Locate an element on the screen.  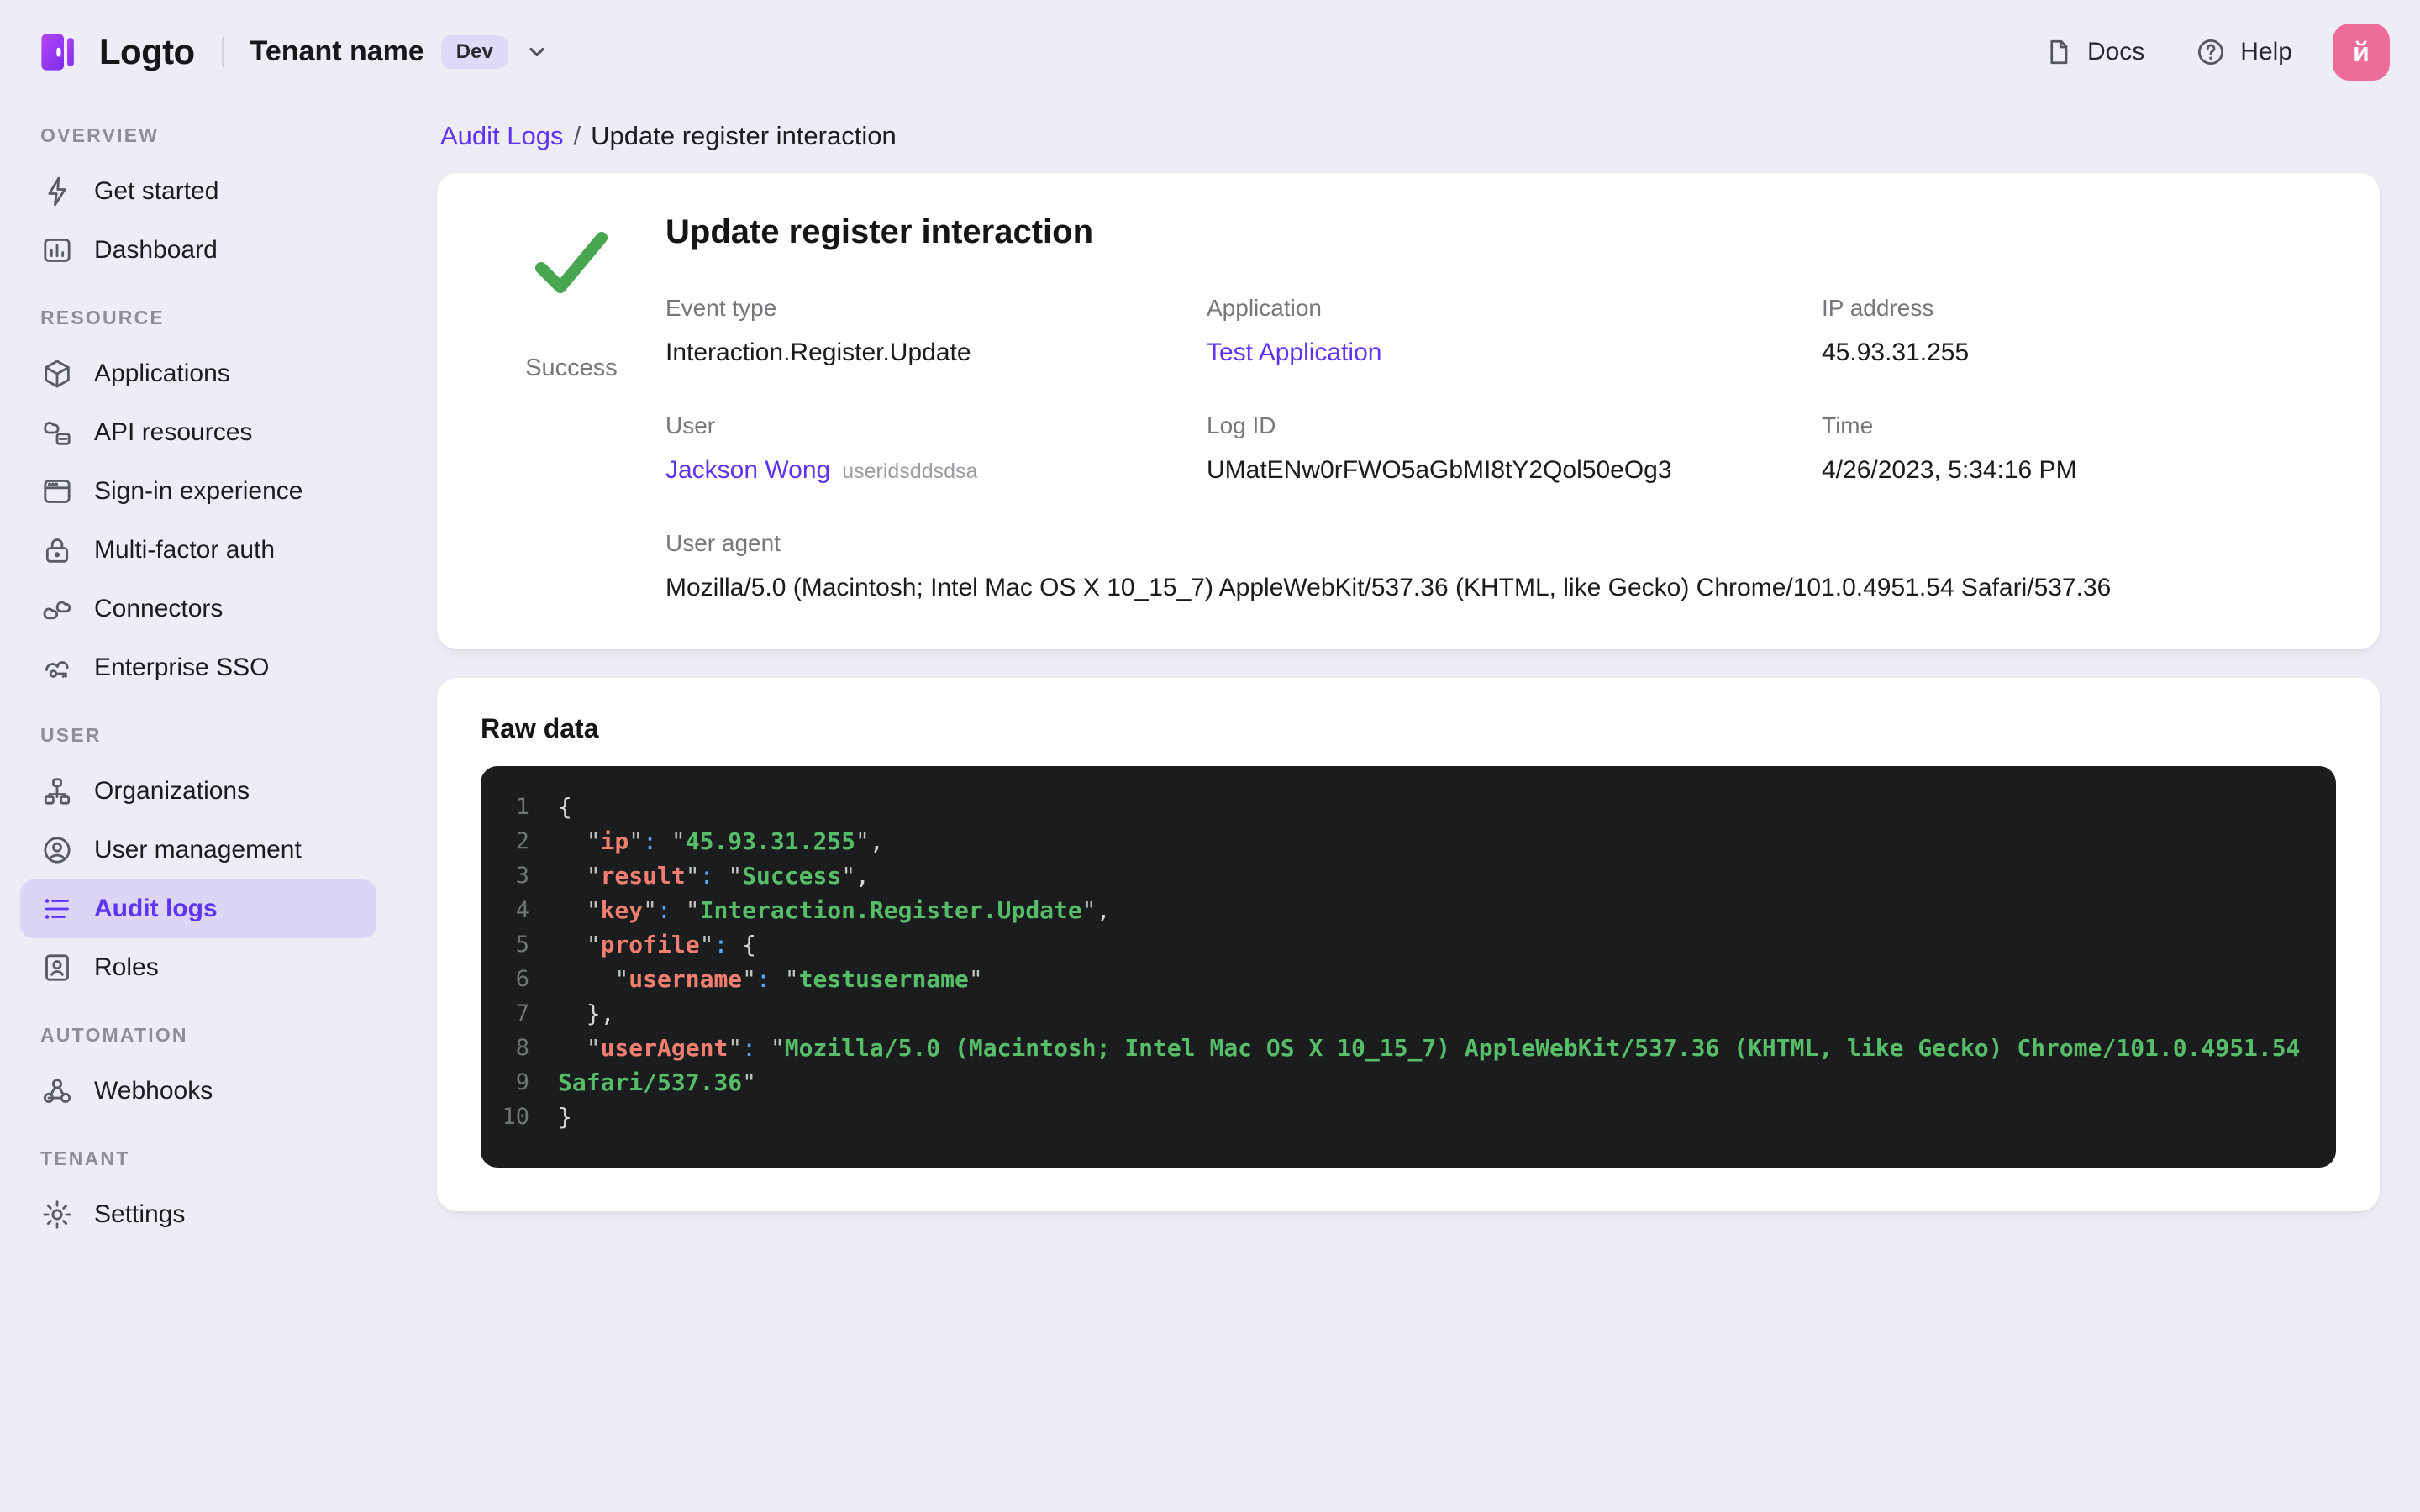
line-number: 6 is located at coordinates (522, 979).